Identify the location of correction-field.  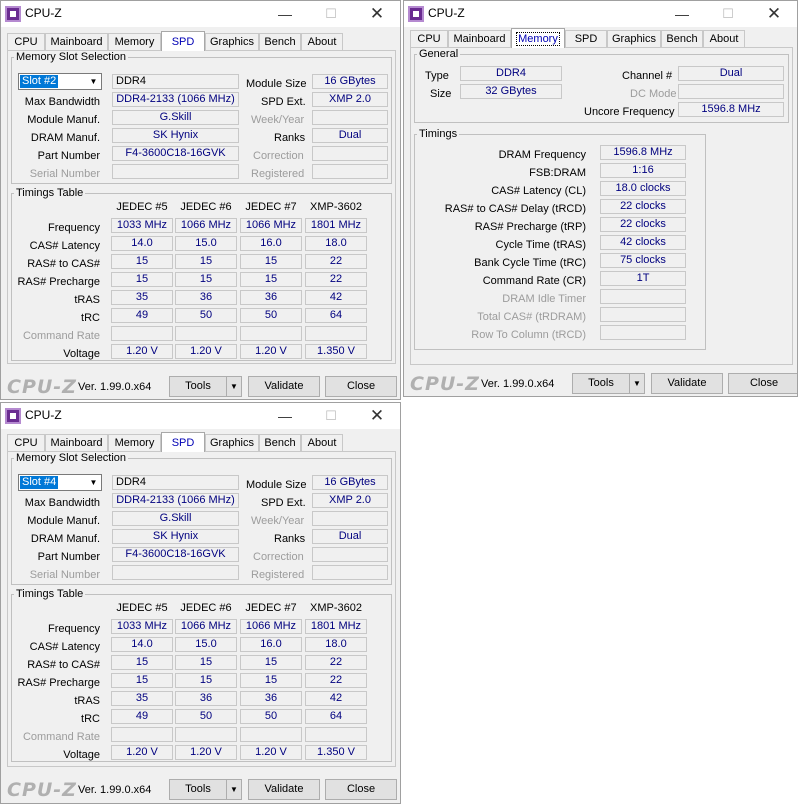
(350, 153).